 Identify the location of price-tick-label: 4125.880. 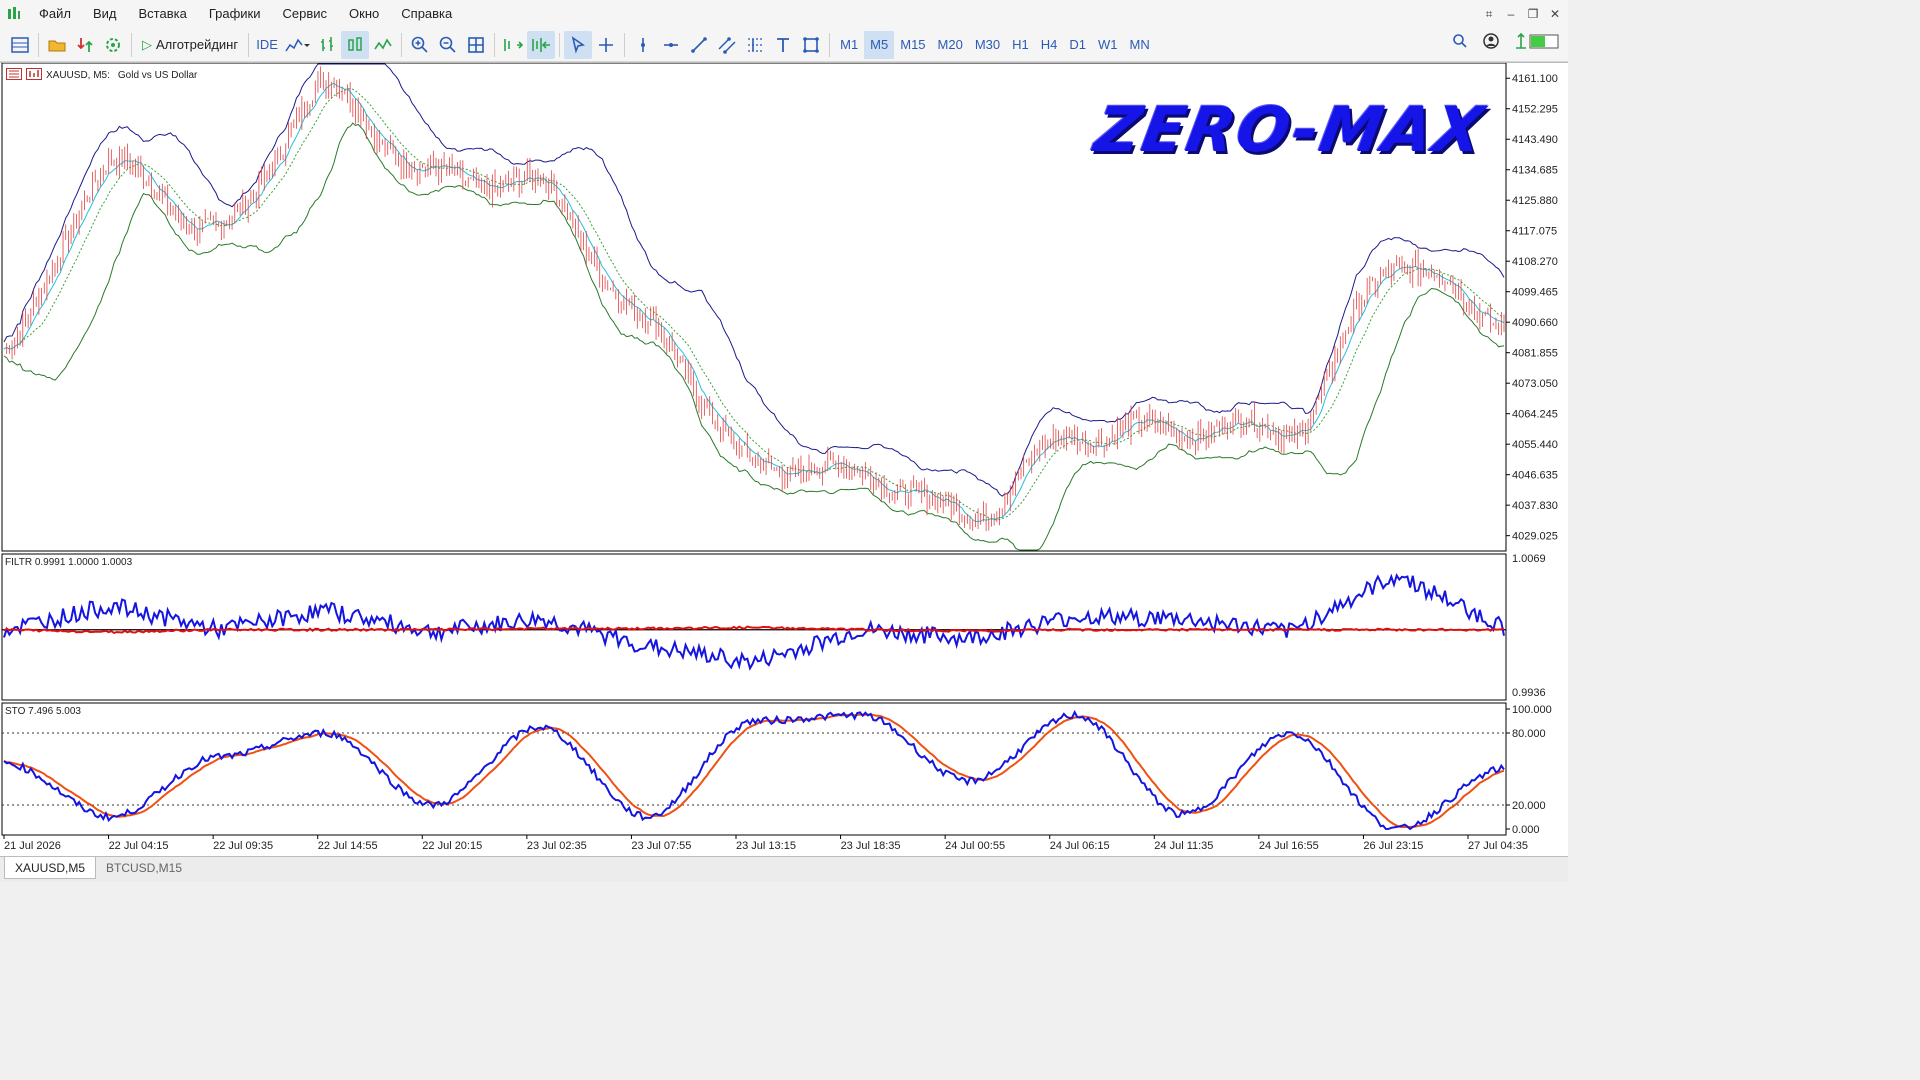
(1535, 201).